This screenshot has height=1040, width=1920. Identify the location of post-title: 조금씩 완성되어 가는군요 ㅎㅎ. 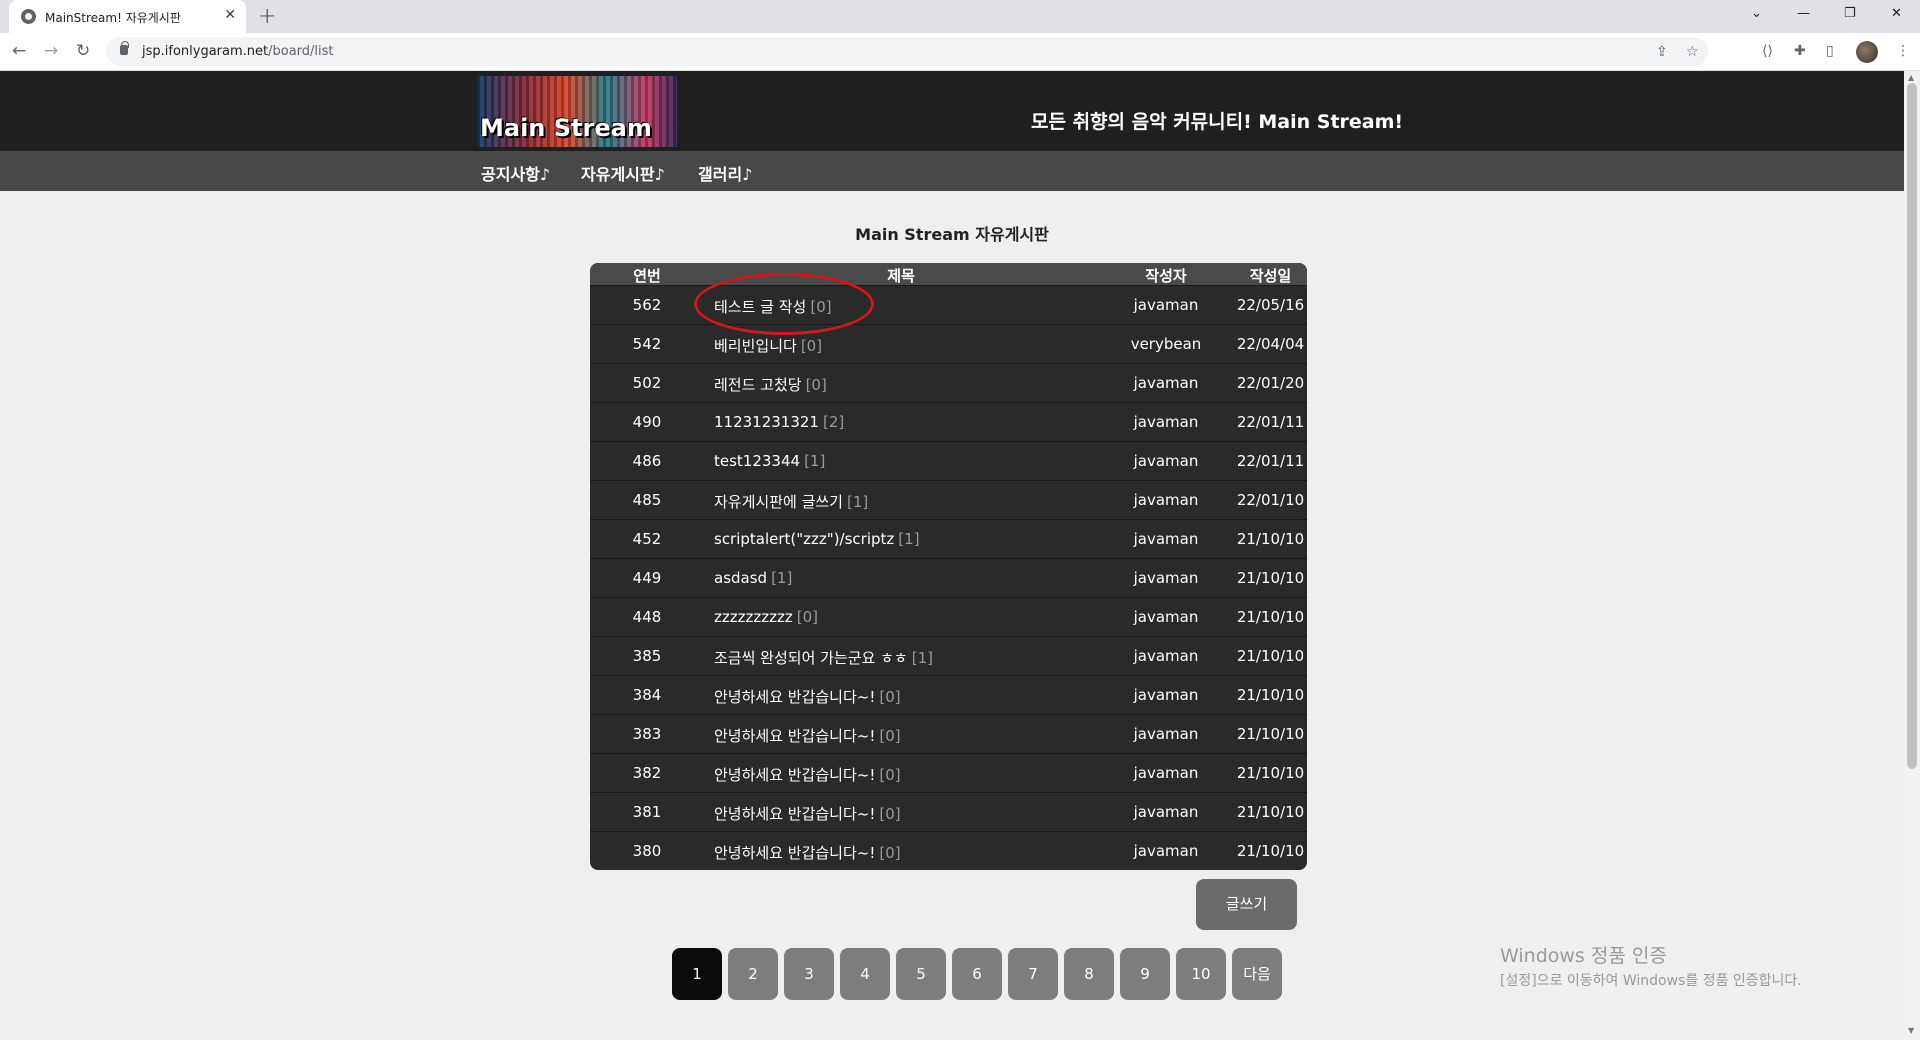
(811, 658).